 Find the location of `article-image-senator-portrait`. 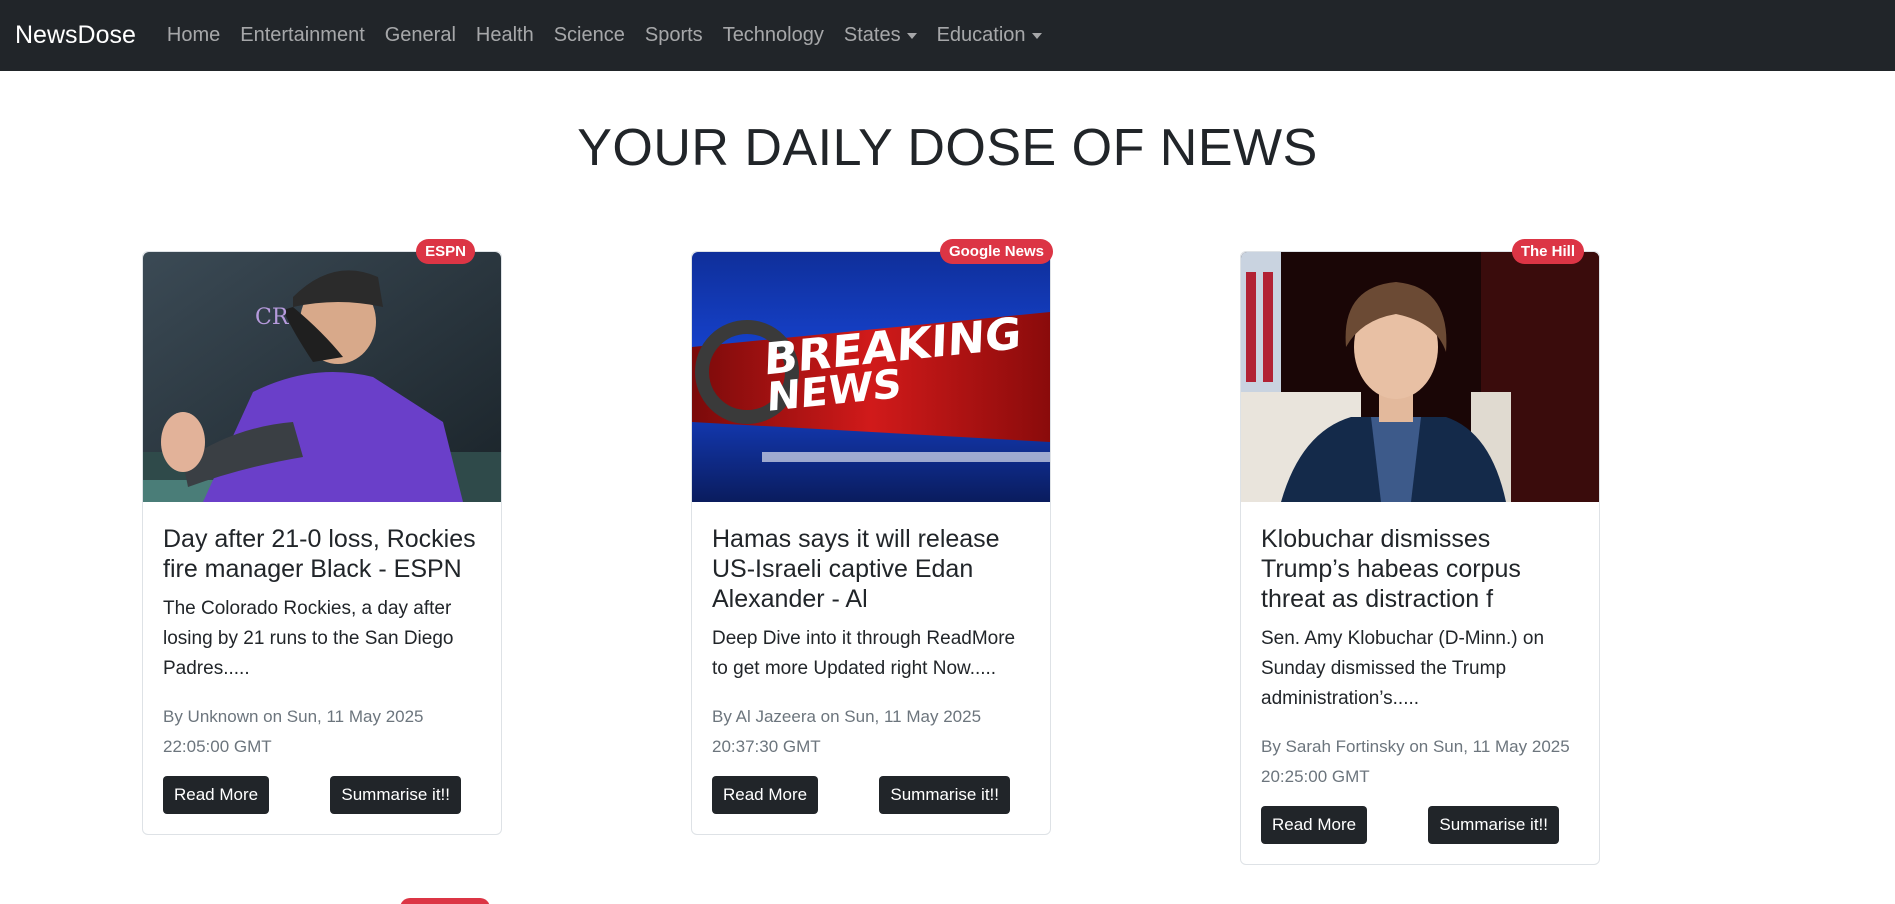

article-image-senator-portrait is located at coordinates (1420, 377).